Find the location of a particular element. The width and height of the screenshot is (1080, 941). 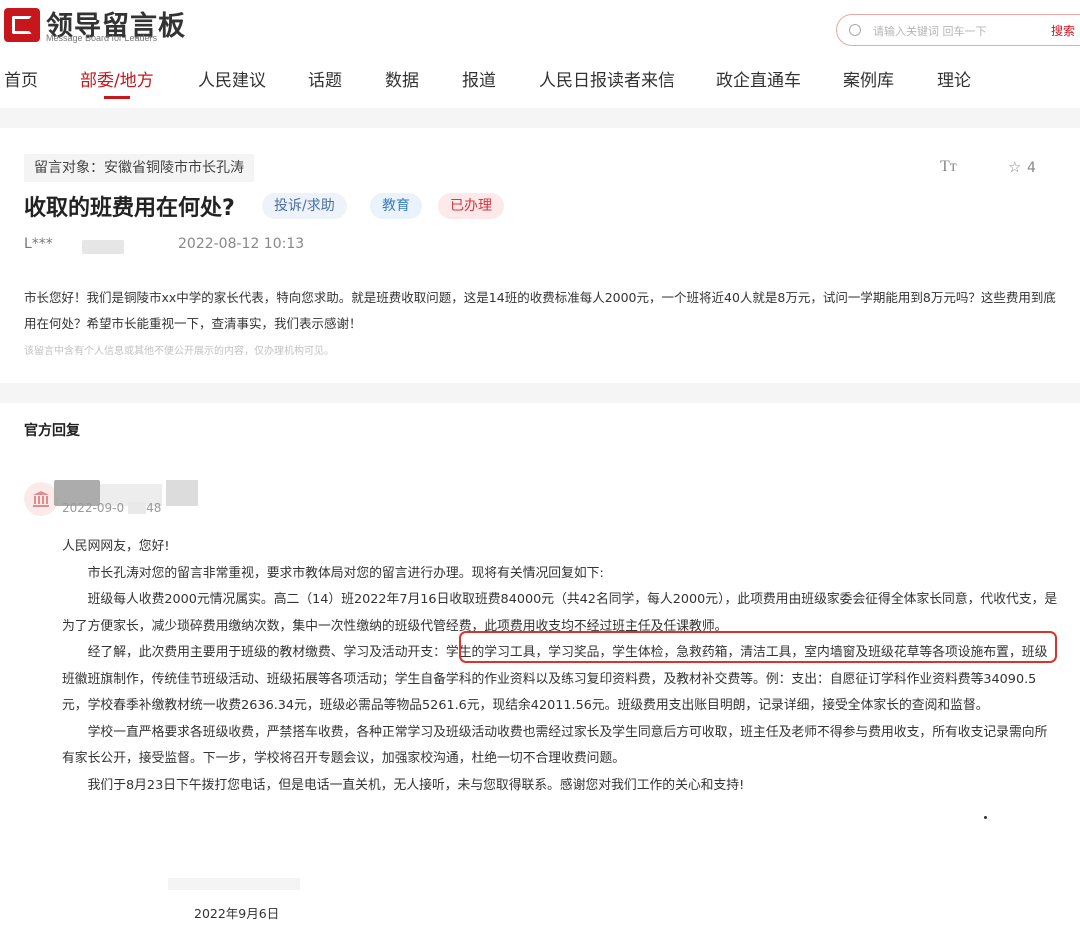

nav-item-reader-letters: 人民日报读者来信 is located at coordinates (607, 78).